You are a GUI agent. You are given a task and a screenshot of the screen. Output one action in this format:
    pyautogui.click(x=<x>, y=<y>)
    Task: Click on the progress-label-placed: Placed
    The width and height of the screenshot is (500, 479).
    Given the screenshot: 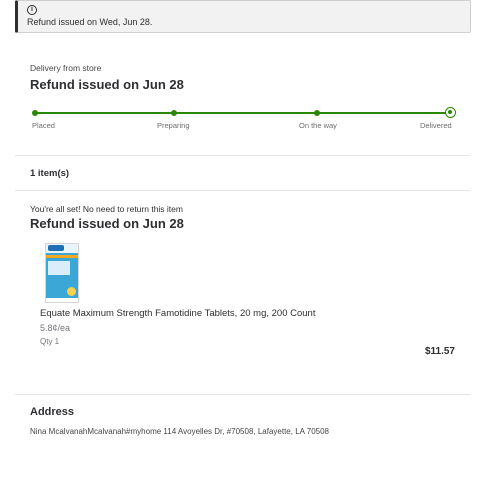 What is the action you would take?
    pyautogui.click(x=43, y=125)
    